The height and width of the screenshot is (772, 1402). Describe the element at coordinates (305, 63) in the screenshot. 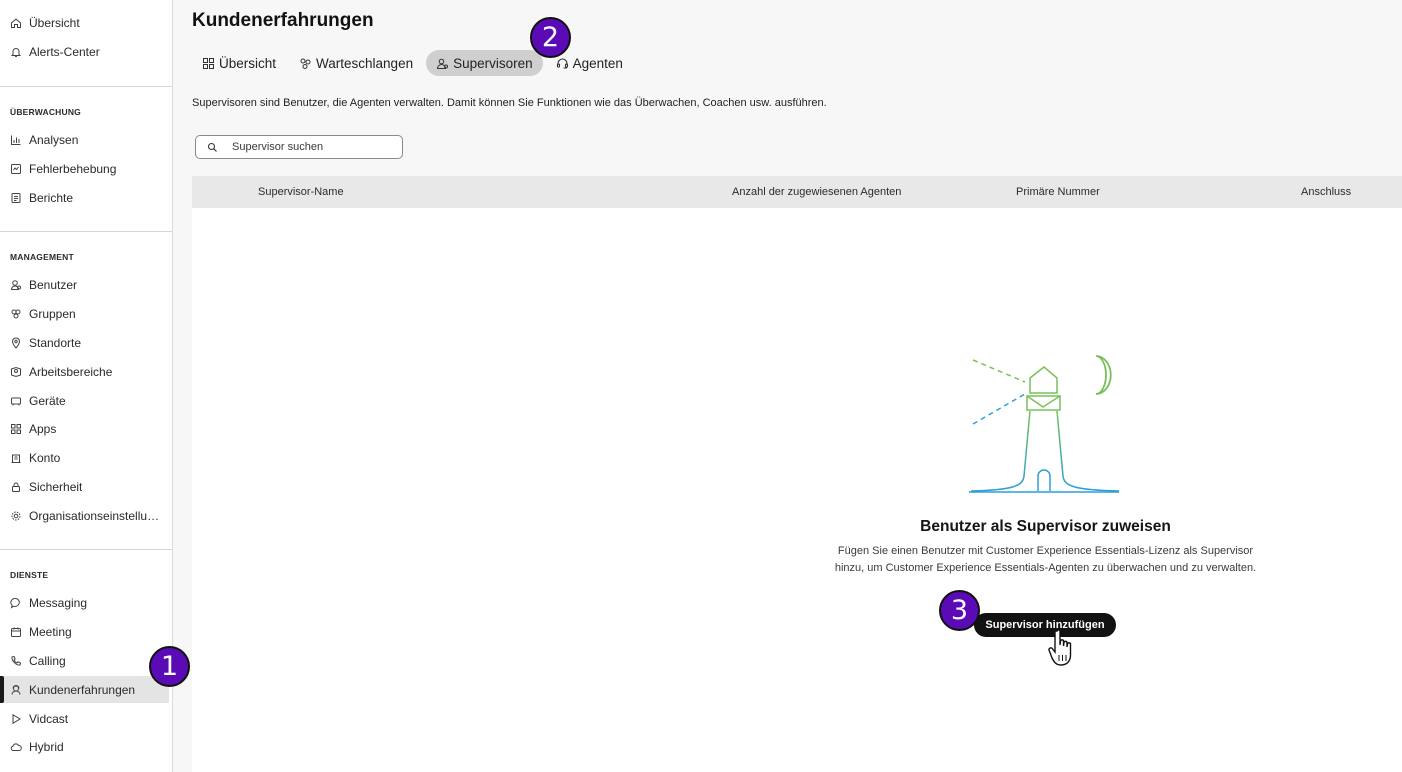

I see `queue-icon` at that location.